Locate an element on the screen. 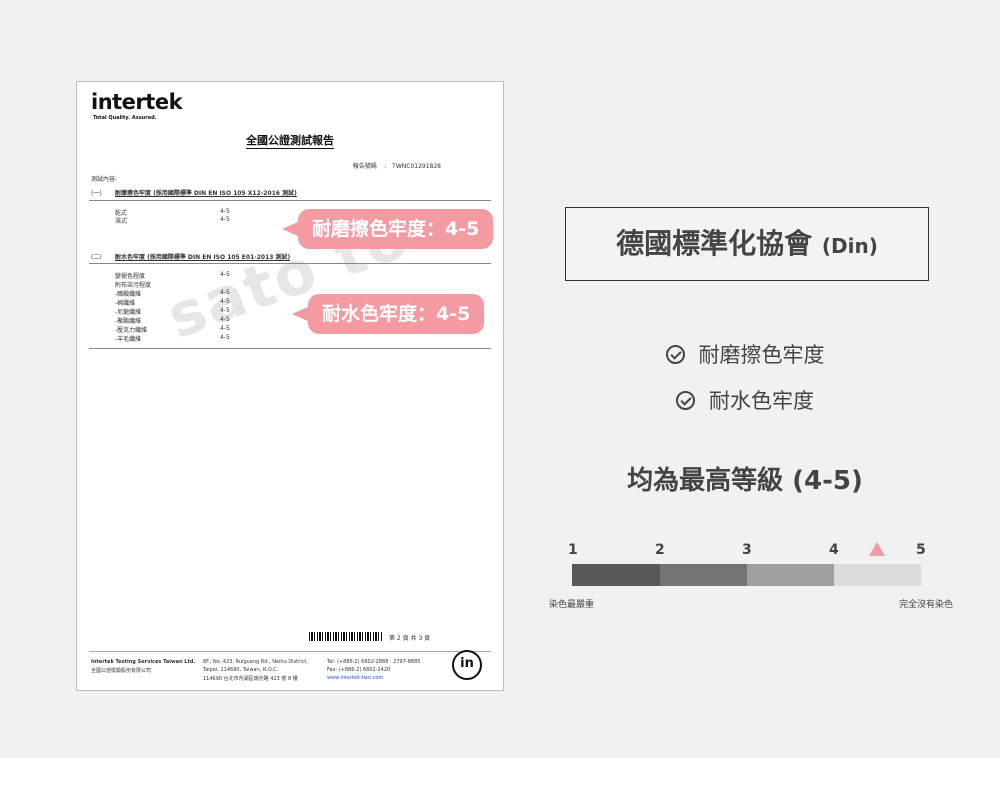 The height and width of the screenshot is (789, 1000). website-link: www.intertek-twn.com is located at coordinates (355, 678).